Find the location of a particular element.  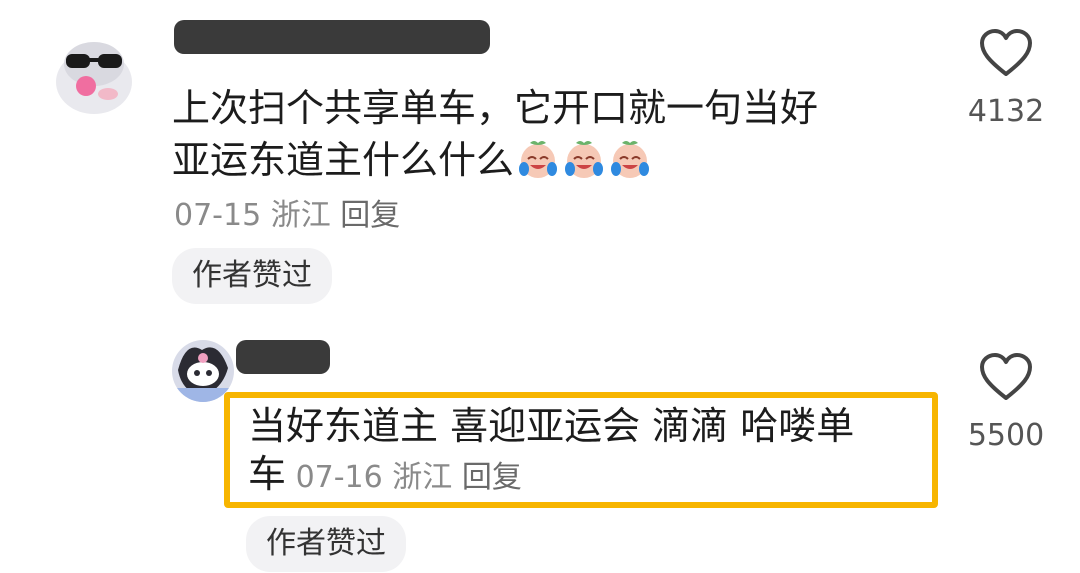

comment-text-line: 上次扫个共享单车，它开口就一句当好 is located at coordinates (495, 108).